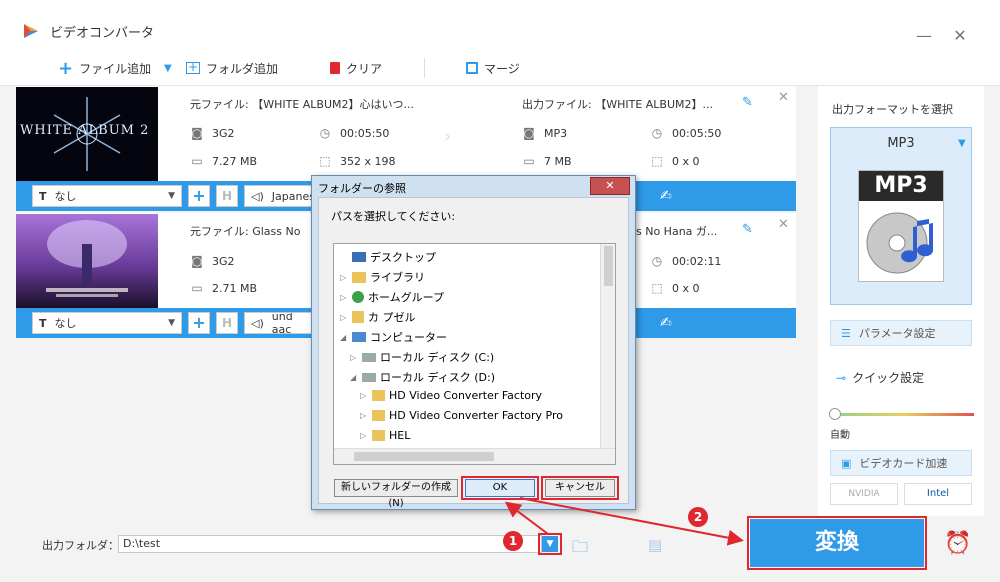 Image resolution: width=1000 pixels, height=582 pixels. Describe the element at coordinates (631, 521) in the screenshot. I see `arrow-to-convert` at that location.